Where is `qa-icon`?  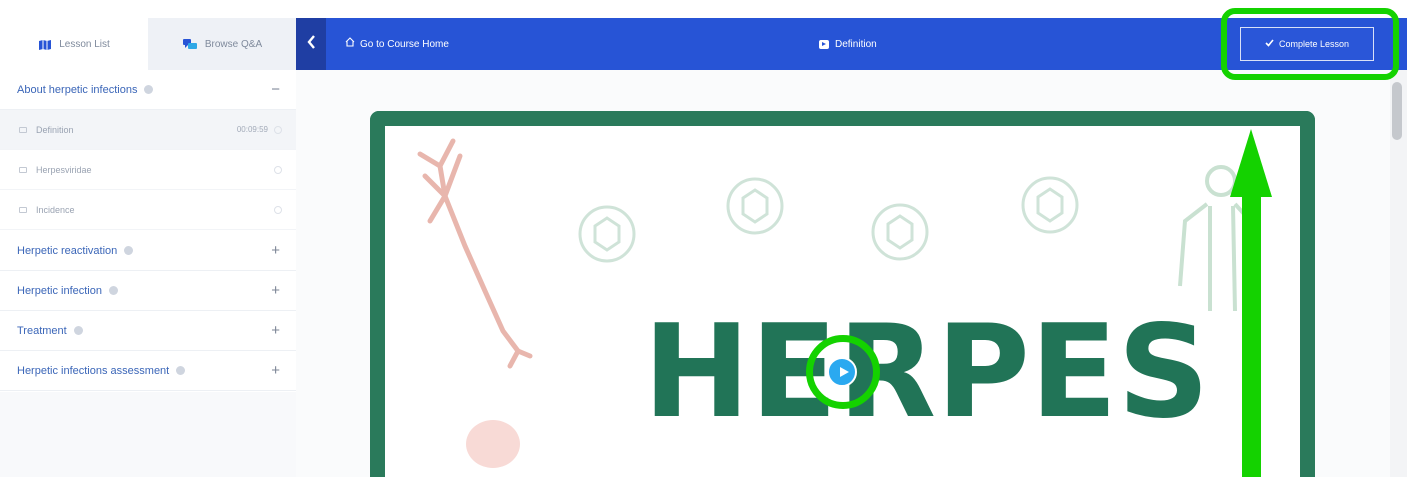
qa-icon is located at coordinates (190, 44).